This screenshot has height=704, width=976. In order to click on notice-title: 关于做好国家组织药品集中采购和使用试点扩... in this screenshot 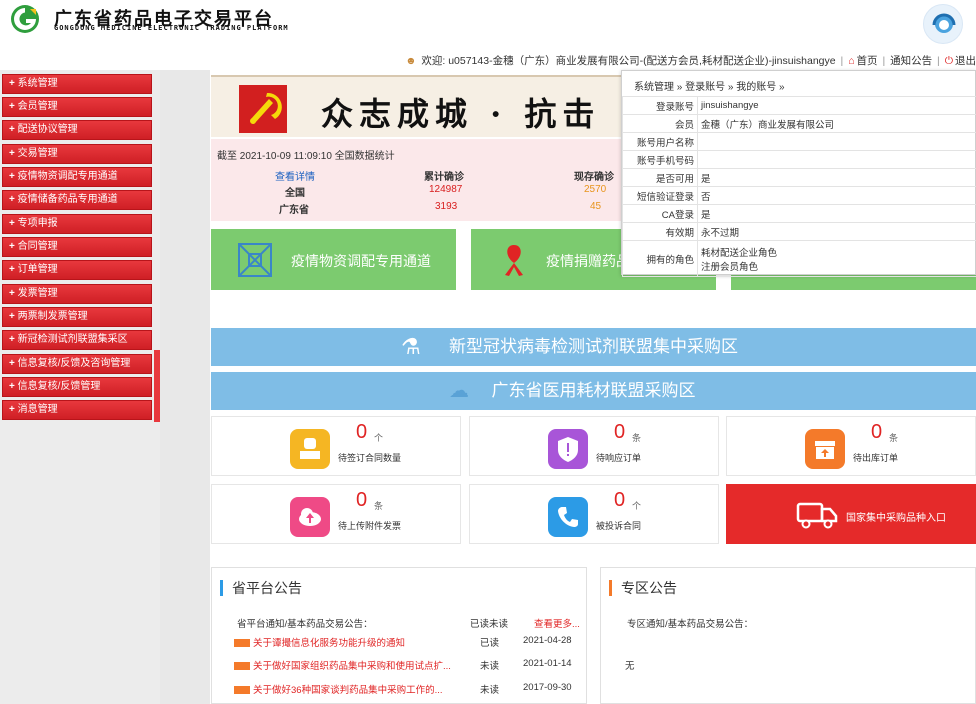, I will do `click(352, 666)`.